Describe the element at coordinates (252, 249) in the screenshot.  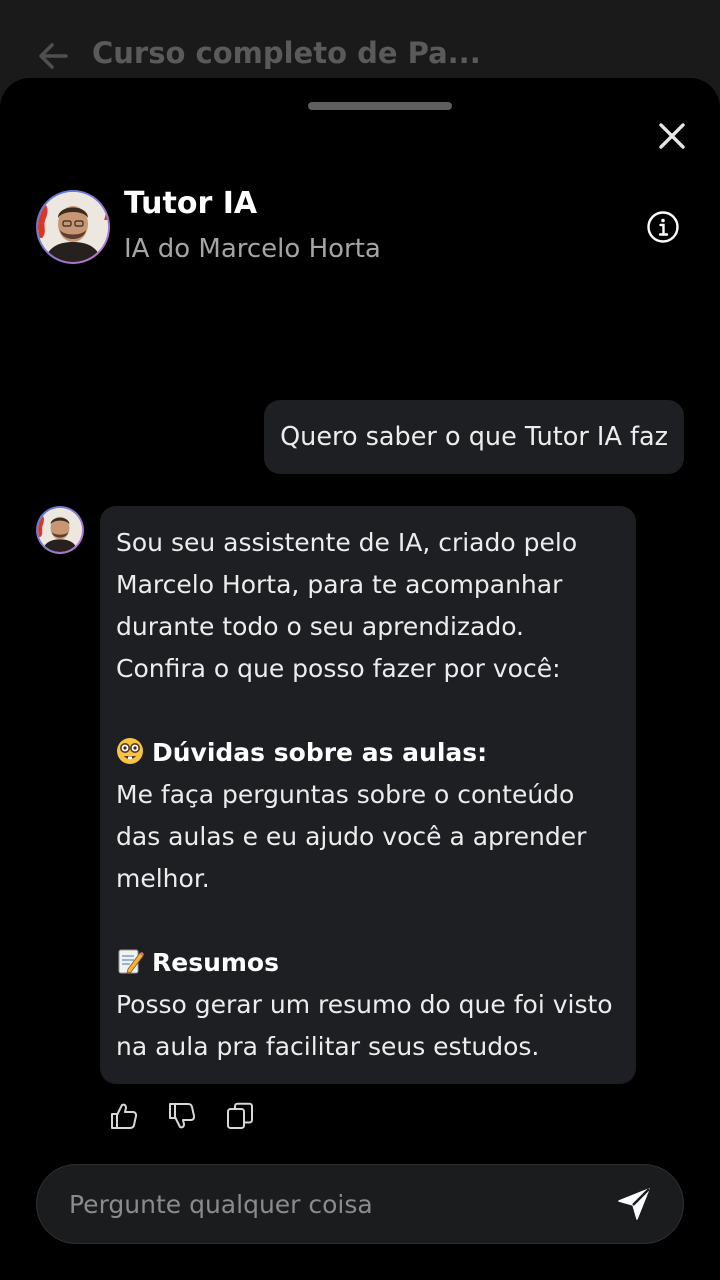
I see `tutor-subtitle: IA do Marcelo Horta` at that location.